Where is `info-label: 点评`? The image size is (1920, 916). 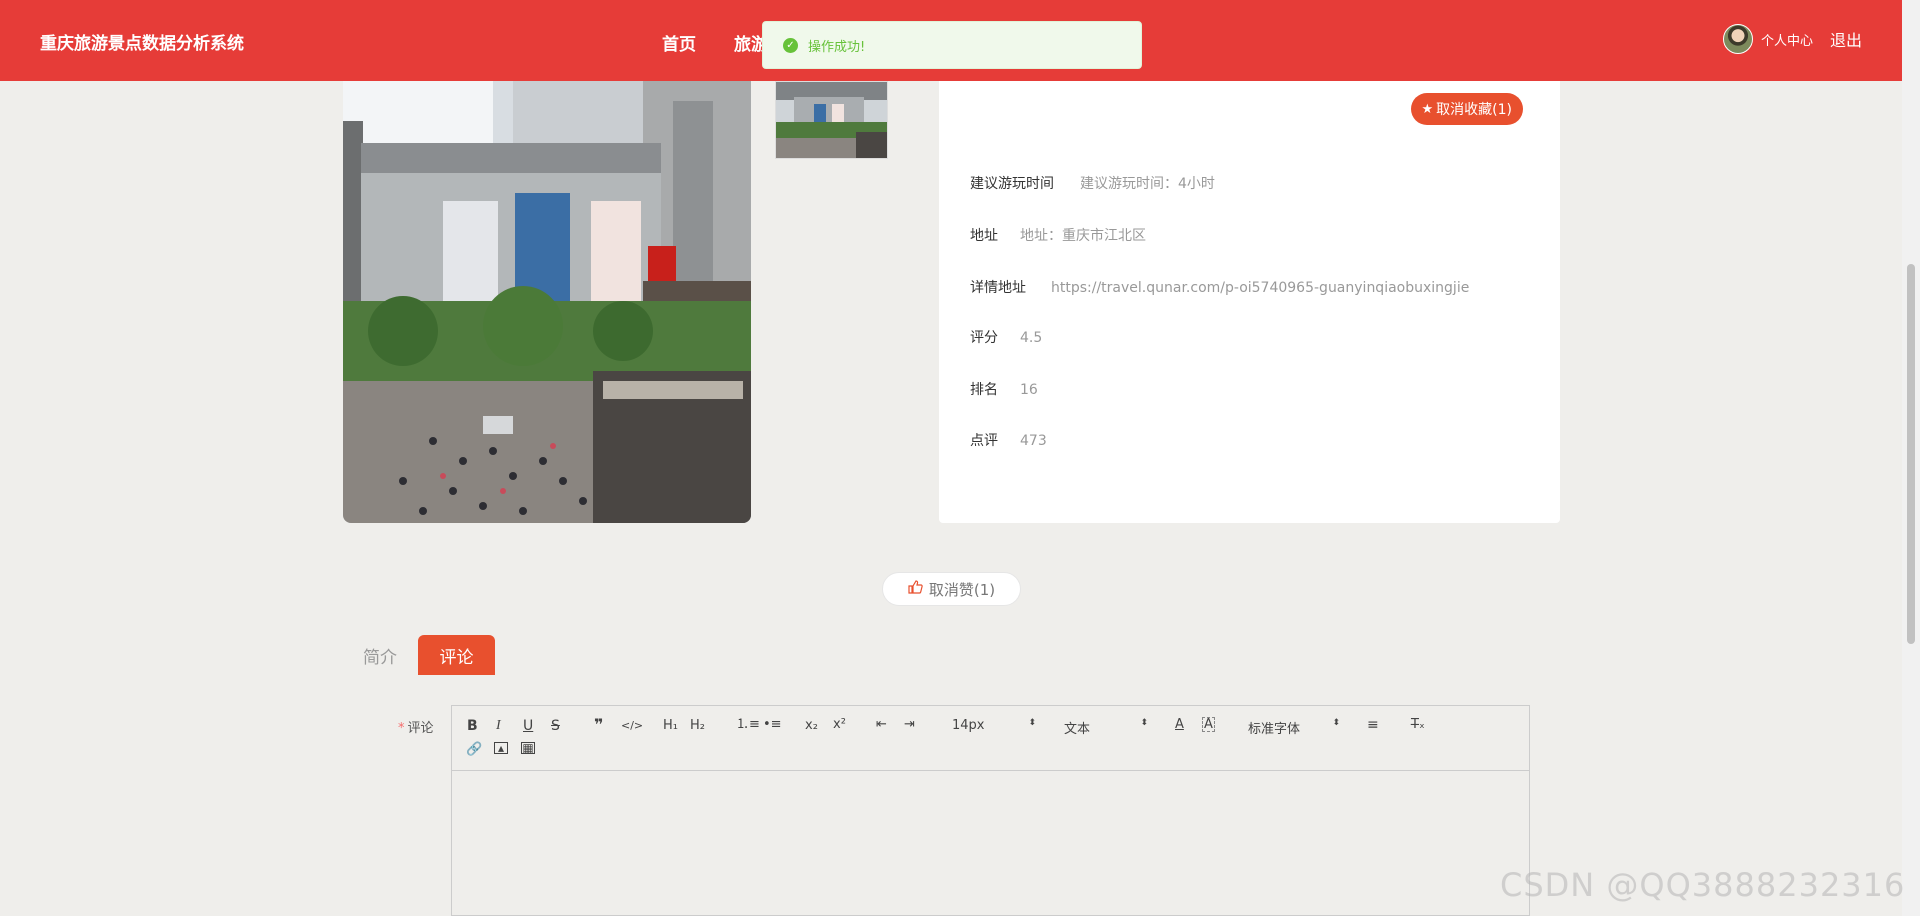 info-label: 点评 is located at coordinates (984, 441).